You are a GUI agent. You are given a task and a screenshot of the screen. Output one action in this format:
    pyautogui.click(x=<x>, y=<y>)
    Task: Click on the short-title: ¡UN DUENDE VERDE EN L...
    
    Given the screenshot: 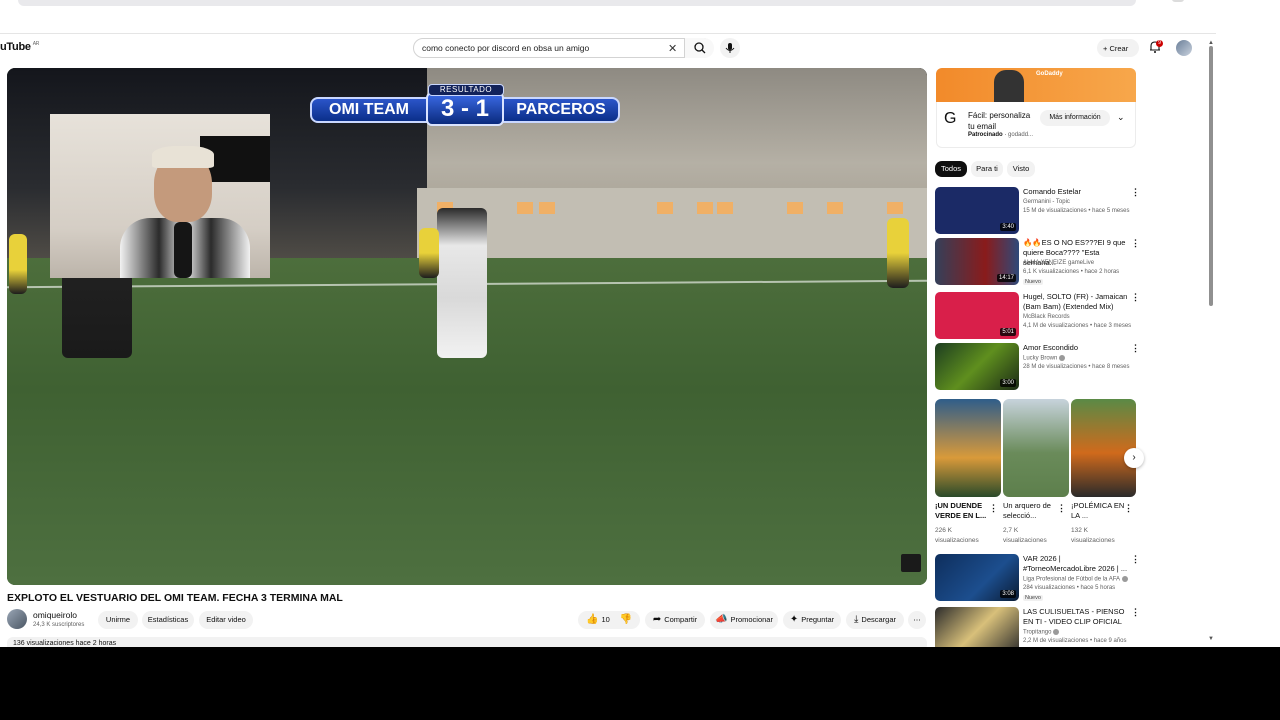 What is the action you would take?
    pyautogui.click(x=963, y=511)
    